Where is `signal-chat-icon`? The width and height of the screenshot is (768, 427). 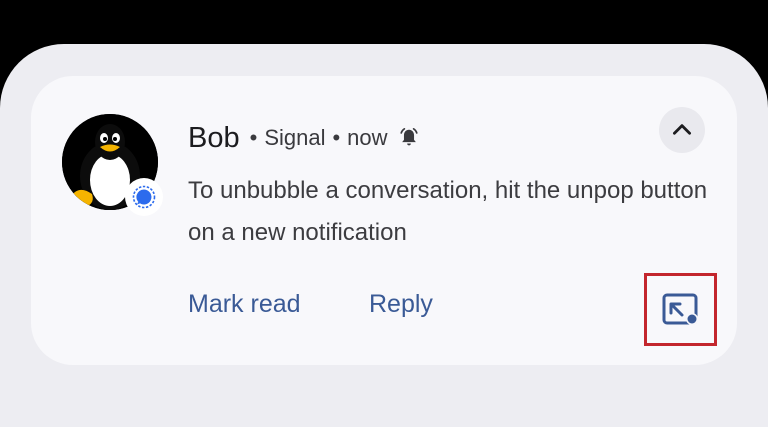 signal-chat-icon is located at coordinates (144, 197).